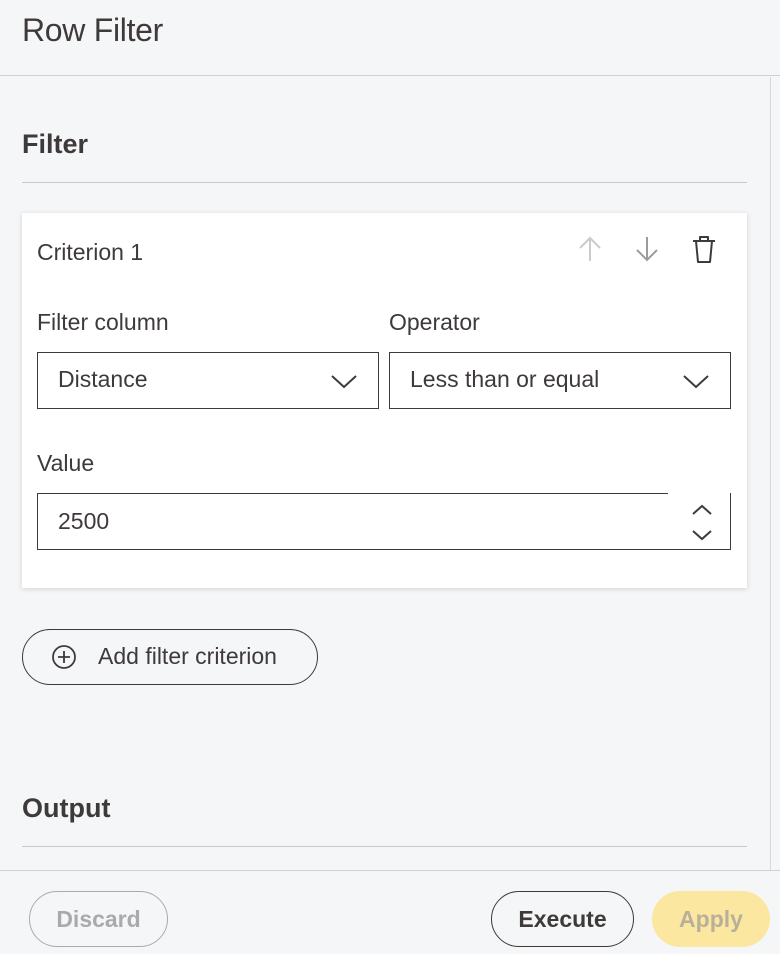 This screenshot has height=954, width=780. What do you see at coordinates (384, 846) in the screenshot?
I see `output-section-divider` at bounding box center [384, 846].